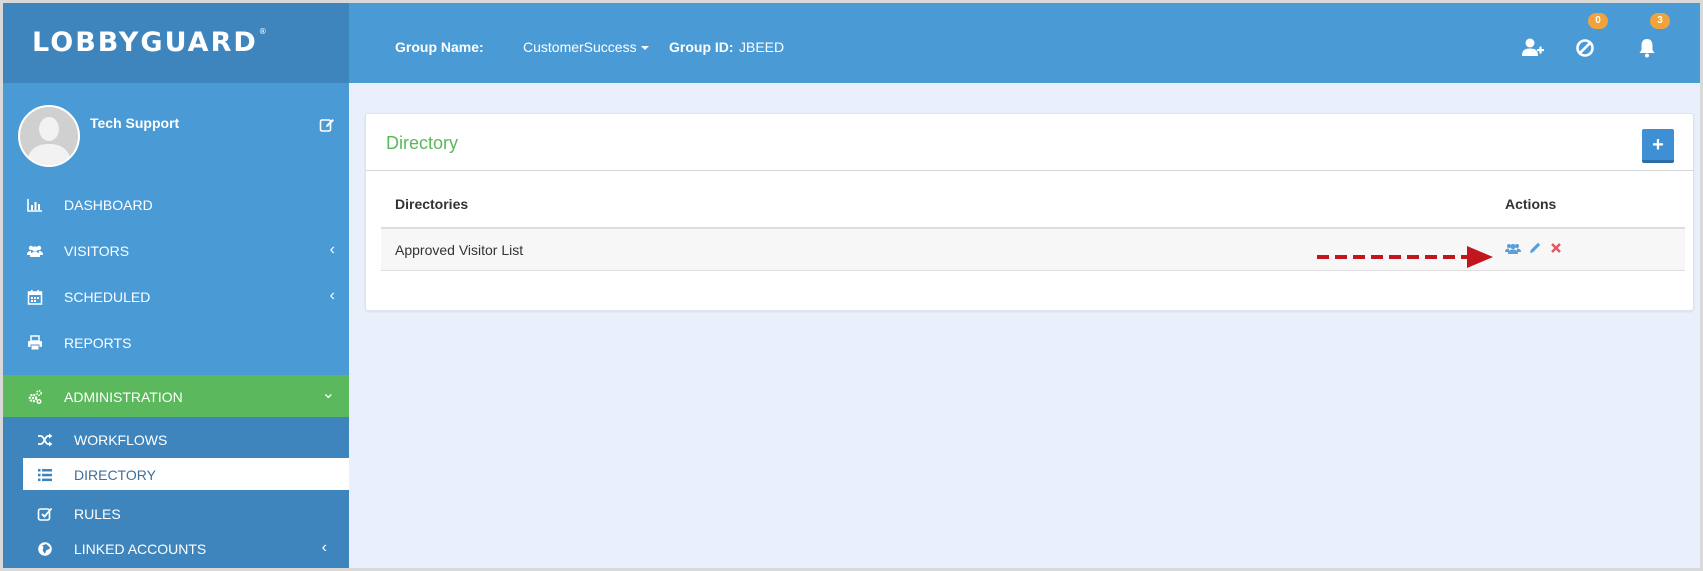  Describe the element at coordinates (1535, 250) in the screenshot. I see `pencil-icon` at that location.